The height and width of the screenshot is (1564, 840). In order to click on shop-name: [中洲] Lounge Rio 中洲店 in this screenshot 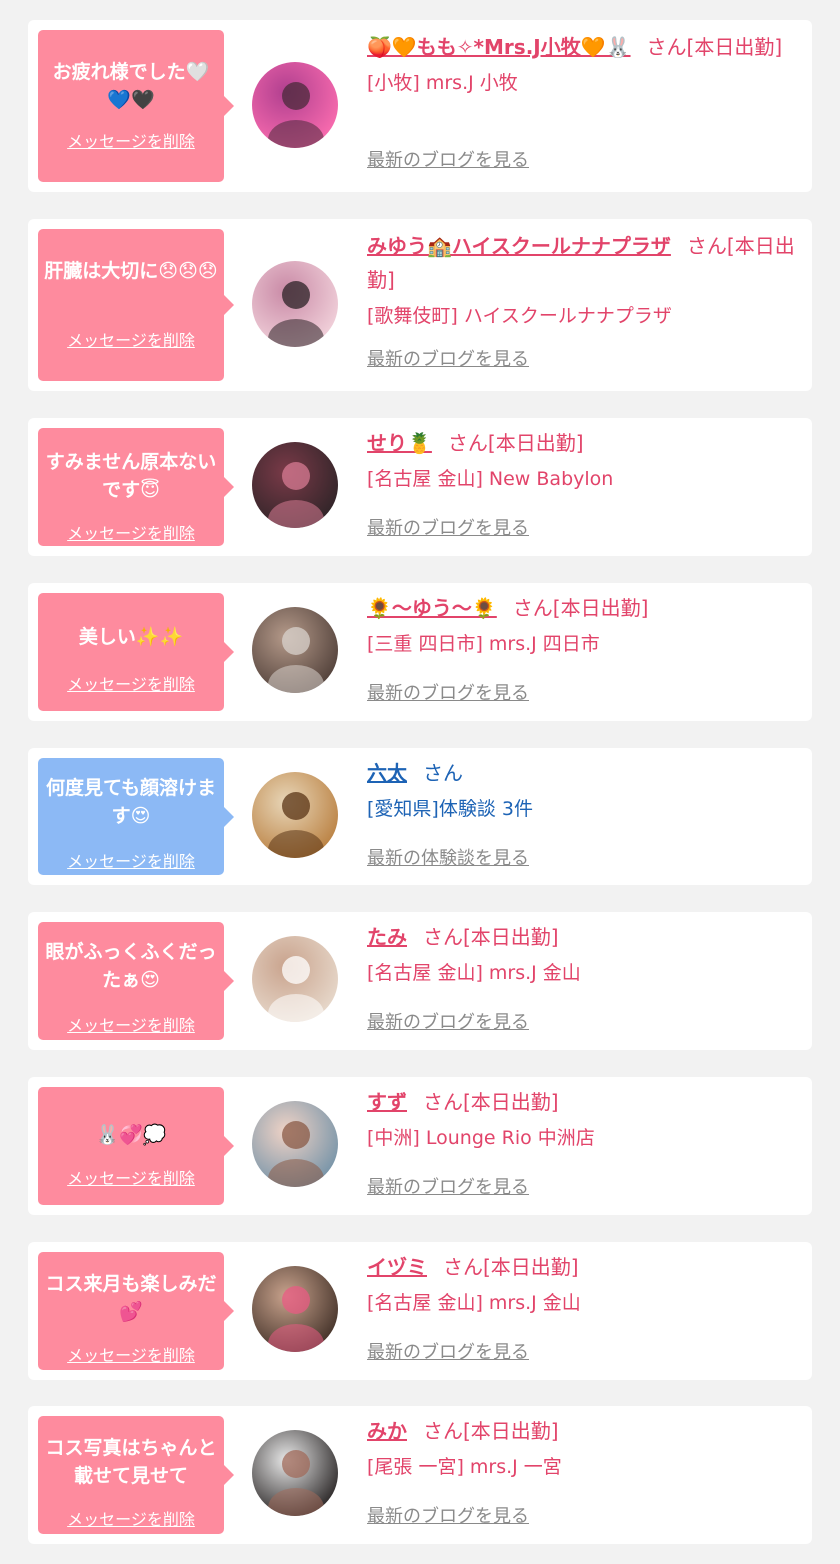, I will do `click(481, 1138)`.